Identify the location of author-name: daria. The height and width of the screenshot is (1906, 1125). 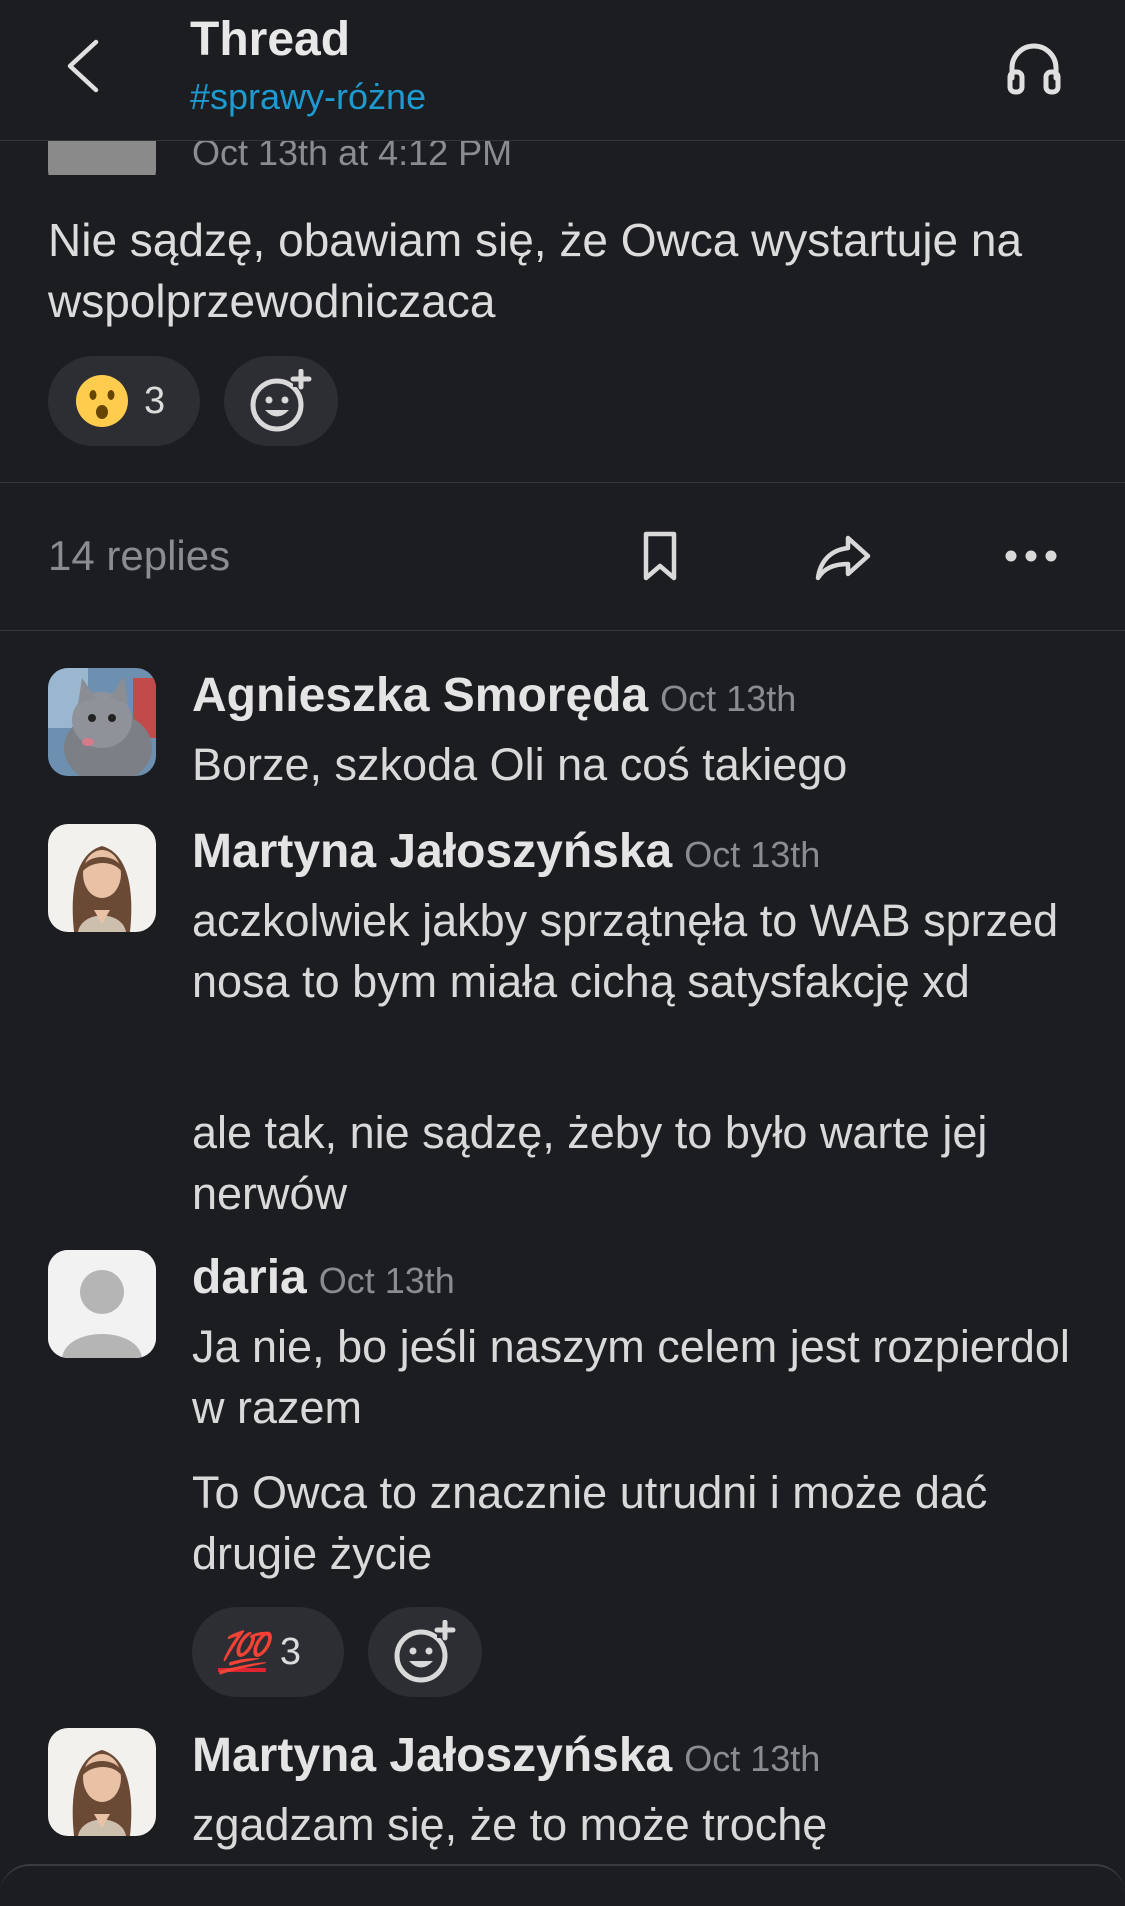
(249, 1277).